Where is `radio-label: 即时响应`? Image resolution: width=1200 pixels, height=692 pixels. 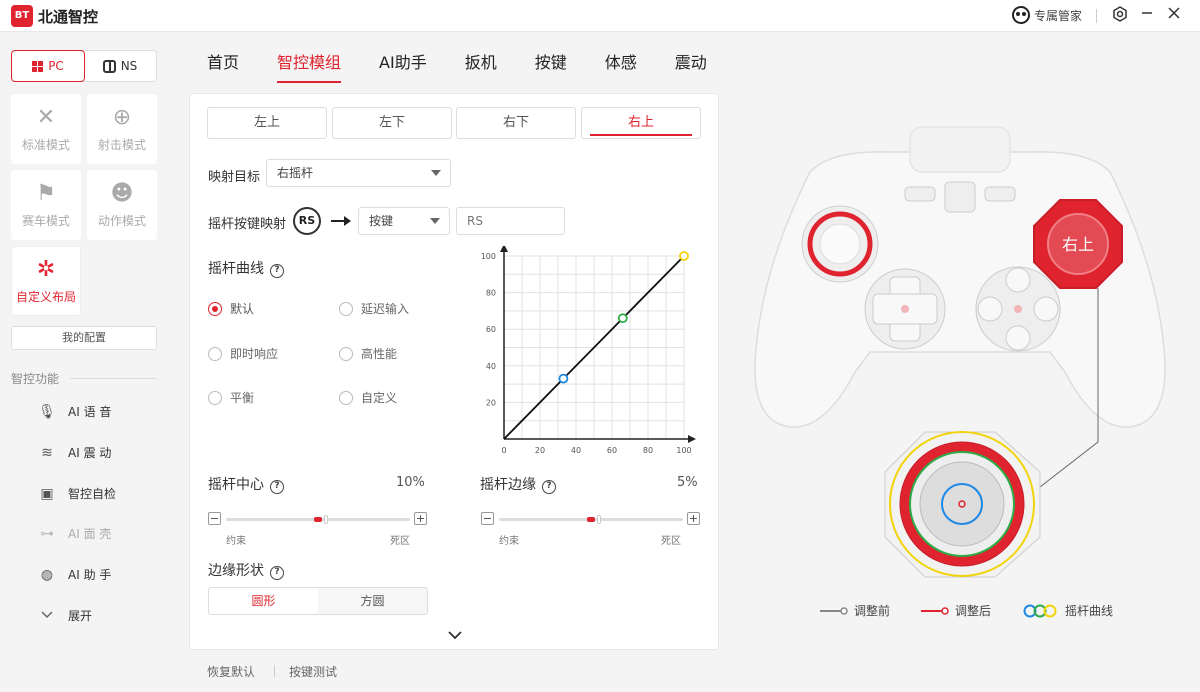 radio-label: 即时响应 is located at coordinates (254, 354).